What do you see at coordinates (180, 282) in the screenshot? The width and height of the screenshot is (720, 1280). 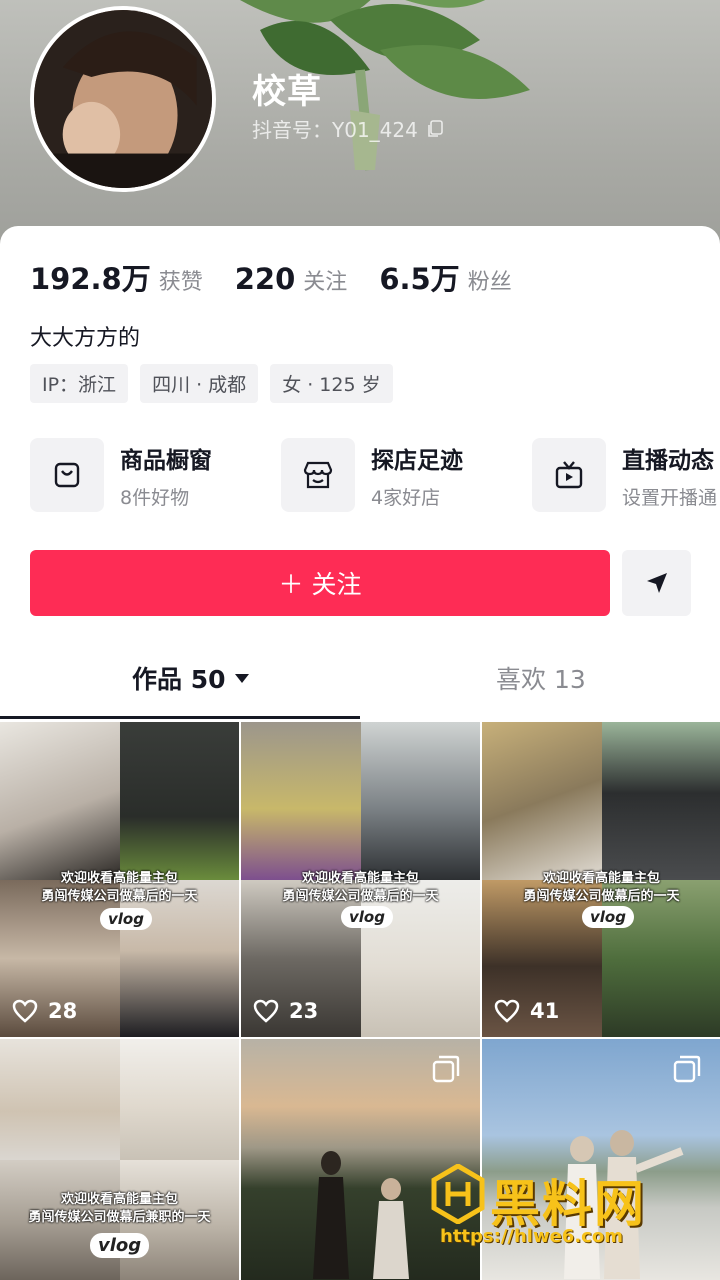 I see `stat-label: 获赞` at bounding box center [180, 282].